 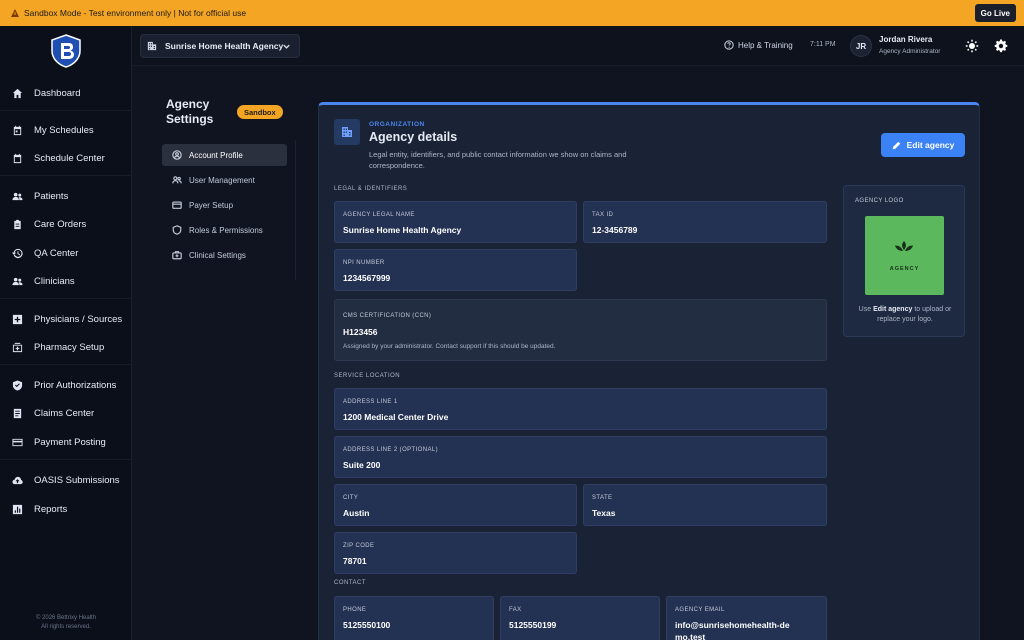 I want to click on section-kicker: ORGANIZATION, so click(x=397, y=124).